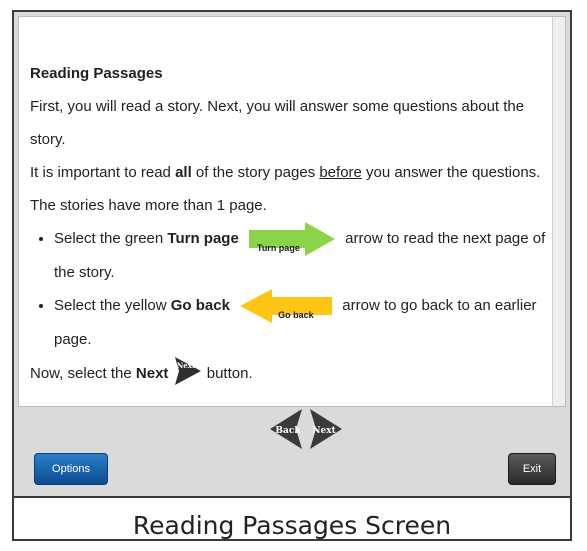 The width and height of the screenshot is (587, 551). What do you see at coordinates (558, 211) in the screenshot?
I see `scrollbar` at bounding box center [558, 211].